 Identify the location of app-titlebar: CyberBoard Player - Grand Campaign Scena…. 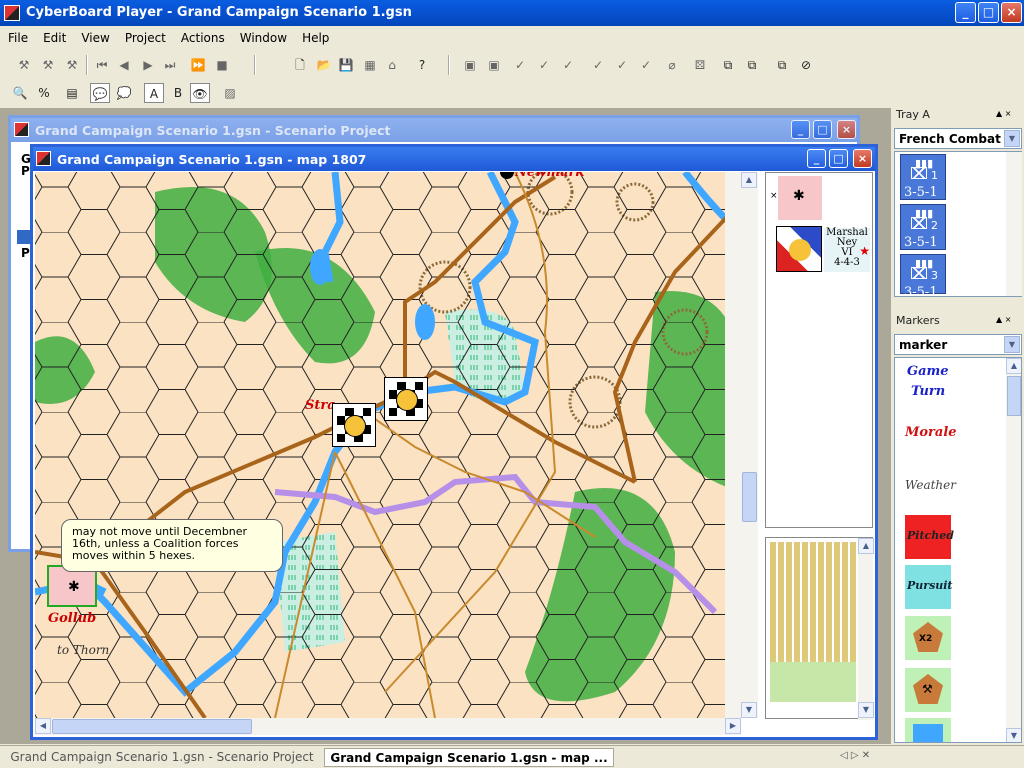
(512, 13).